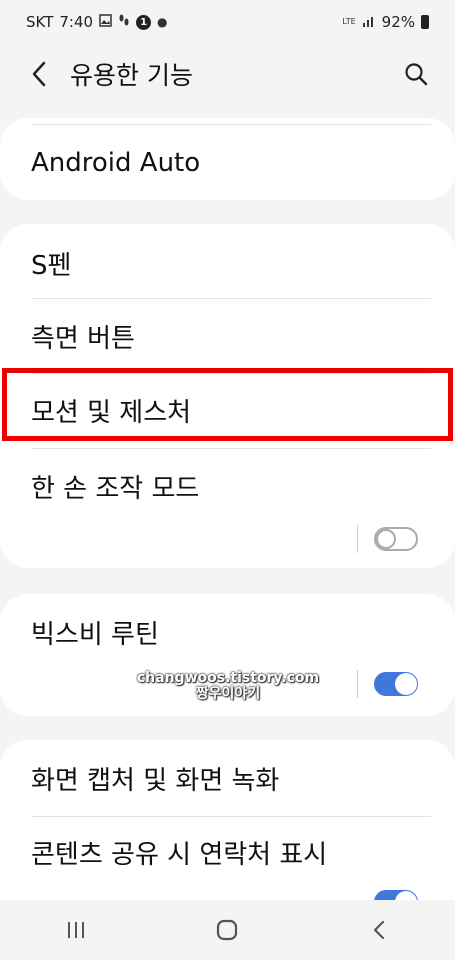 The image size is (455, 960). I want to click on carrier-label: SKT, so click(40, 22).